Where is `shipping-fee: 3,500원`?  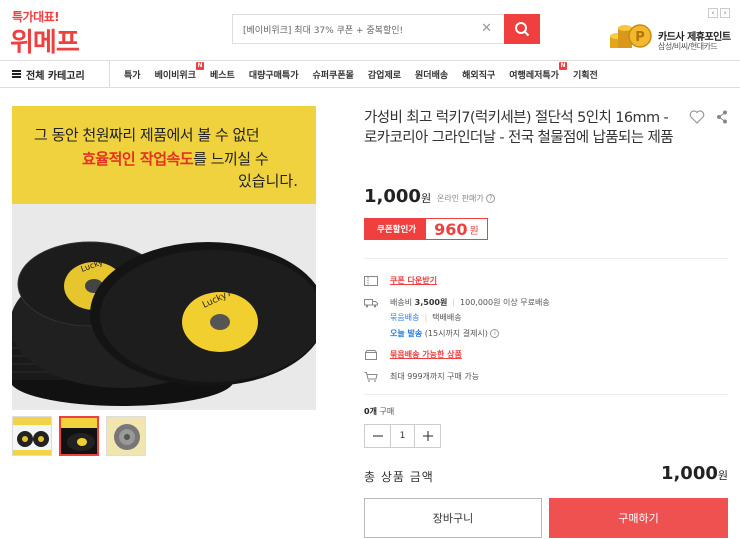
shipping-fee: 3,500원 is located at coordinates (431, 302).